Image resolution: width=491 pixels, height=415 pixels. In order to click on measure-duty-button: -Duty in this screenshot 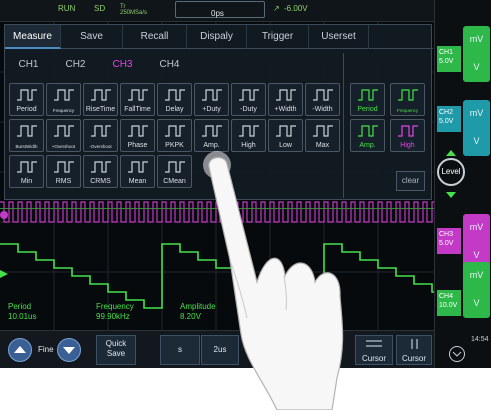, I will do `click(248, 99)`.